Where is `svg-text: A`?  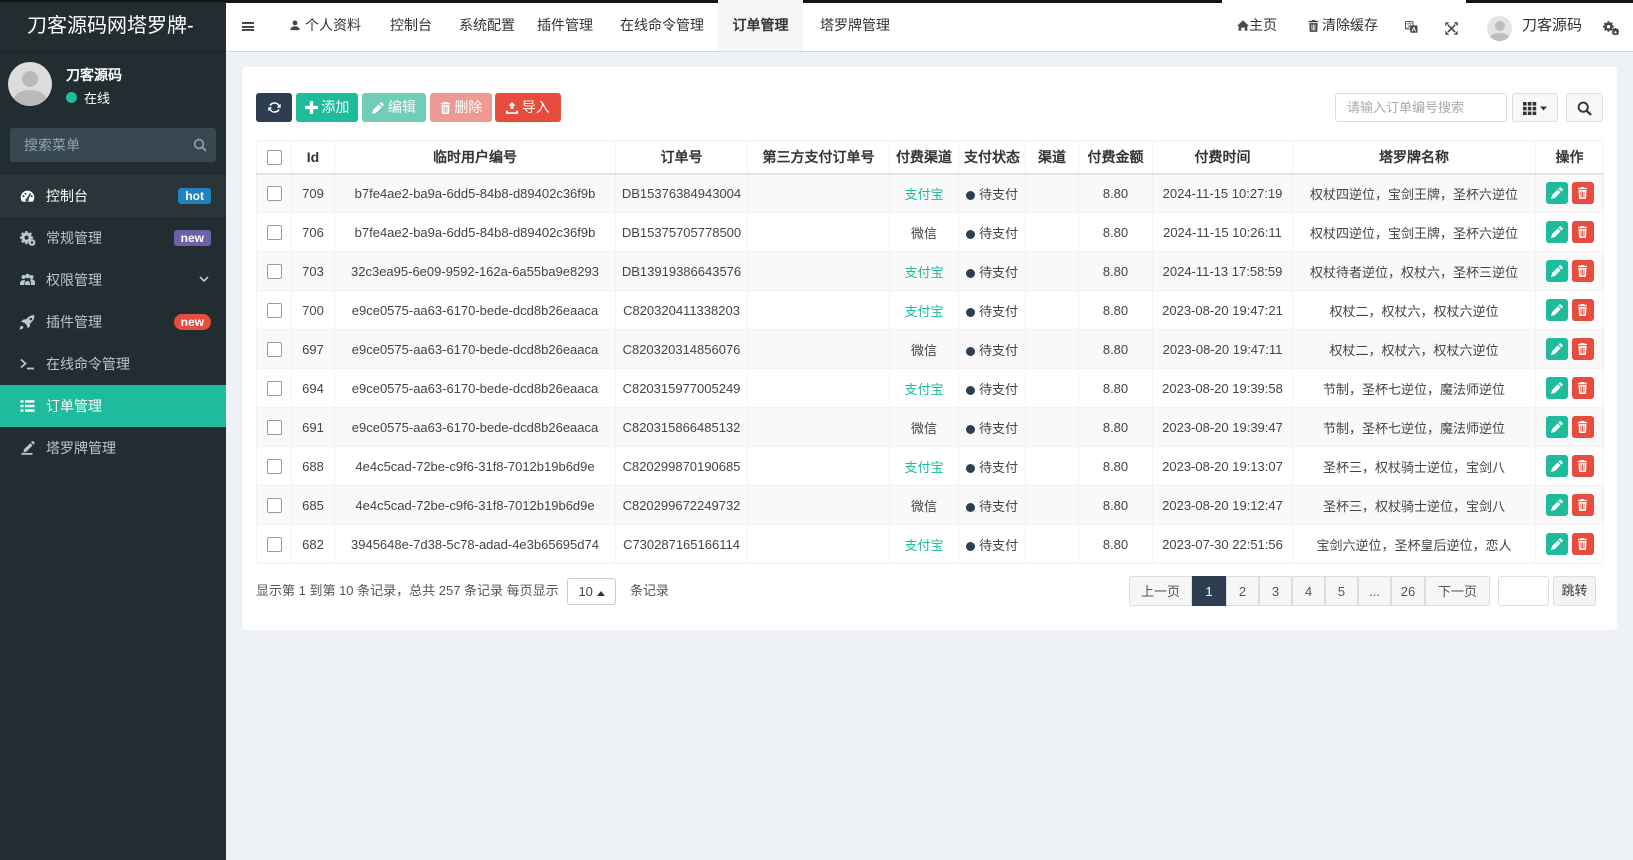
svg-text: A is located at coordinates (1414, 29).